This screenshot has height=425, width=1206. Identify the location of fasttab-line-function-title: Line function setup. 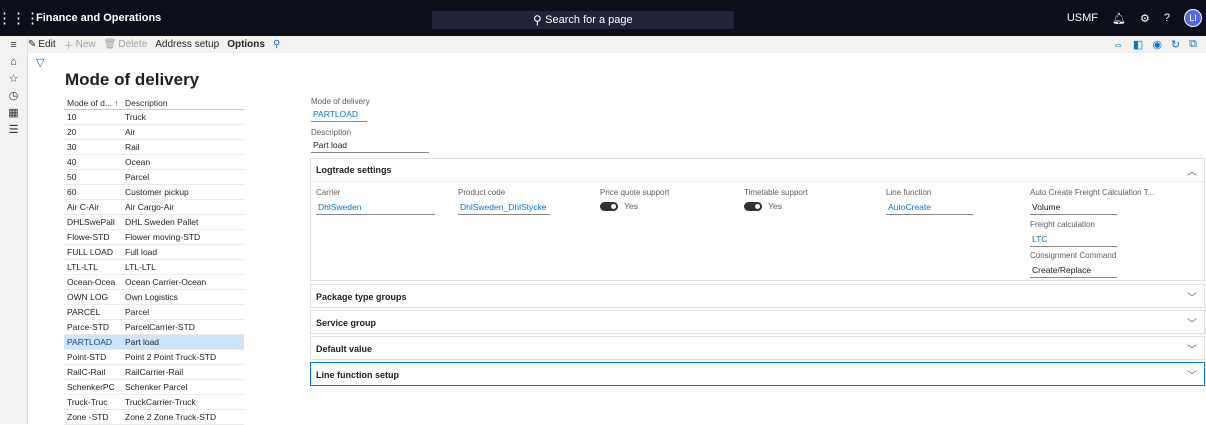
(357, 374).